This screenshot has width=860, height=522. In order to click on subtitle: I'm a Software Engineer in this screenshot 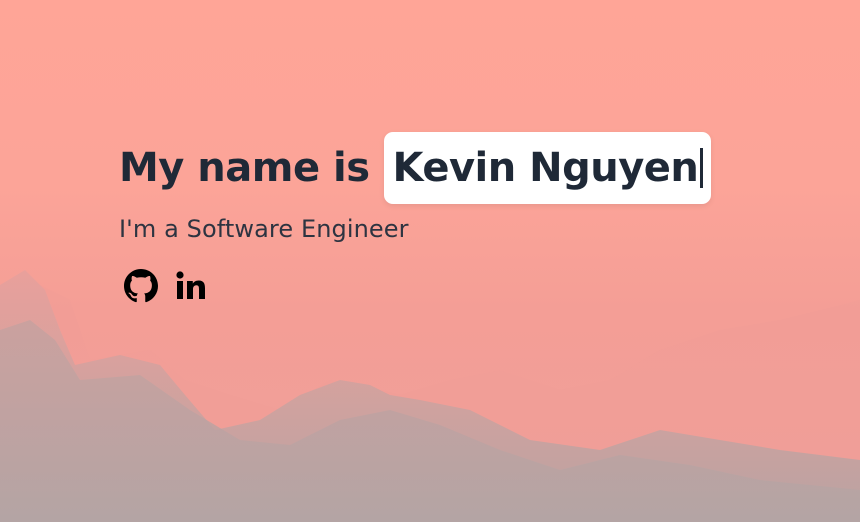, I will do `click(264, 229)`.